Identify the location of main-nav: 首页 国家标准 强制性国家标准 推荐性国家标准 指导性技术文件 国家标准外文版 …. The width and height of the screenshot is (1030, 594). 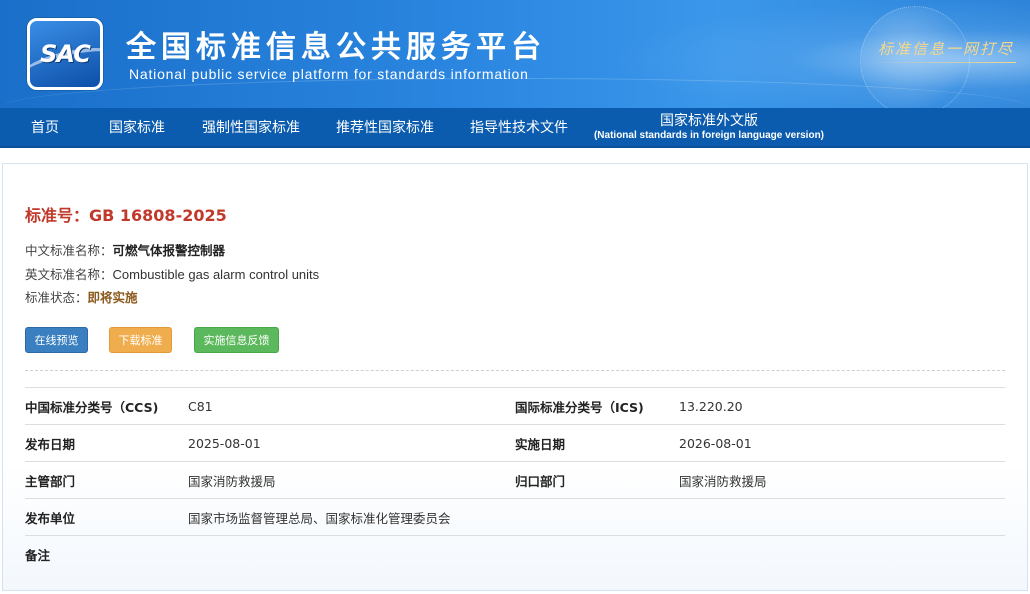
(515, 128).